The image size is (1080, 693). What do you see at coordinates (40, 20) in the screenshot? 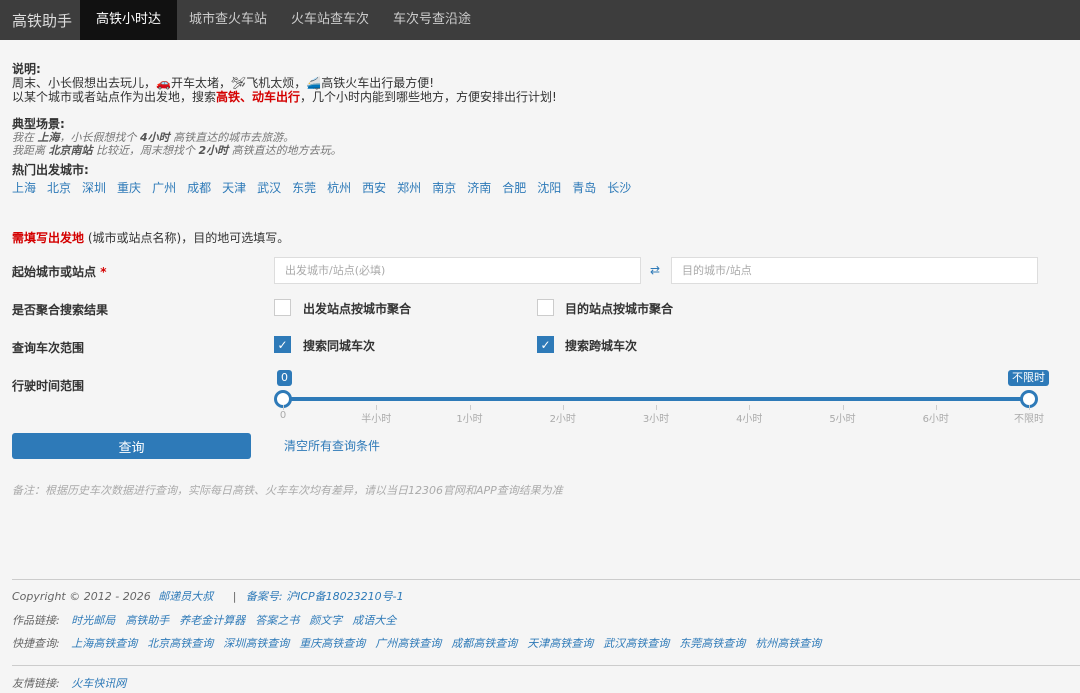
I see `brand-logo: 高铁助手` at bounding box center [40, 20].